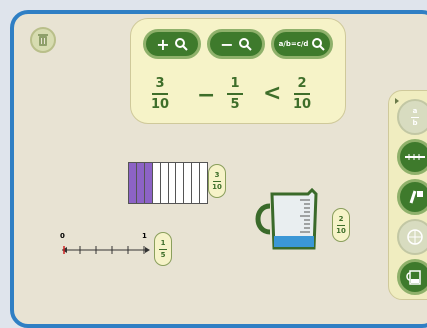 Image resolution: width=427 pixels, height=328 pixels. What do you see at coordinates (172, 44) in the screenshot?
I see `zoom-in-button: +` at bounding box center [172, 44].